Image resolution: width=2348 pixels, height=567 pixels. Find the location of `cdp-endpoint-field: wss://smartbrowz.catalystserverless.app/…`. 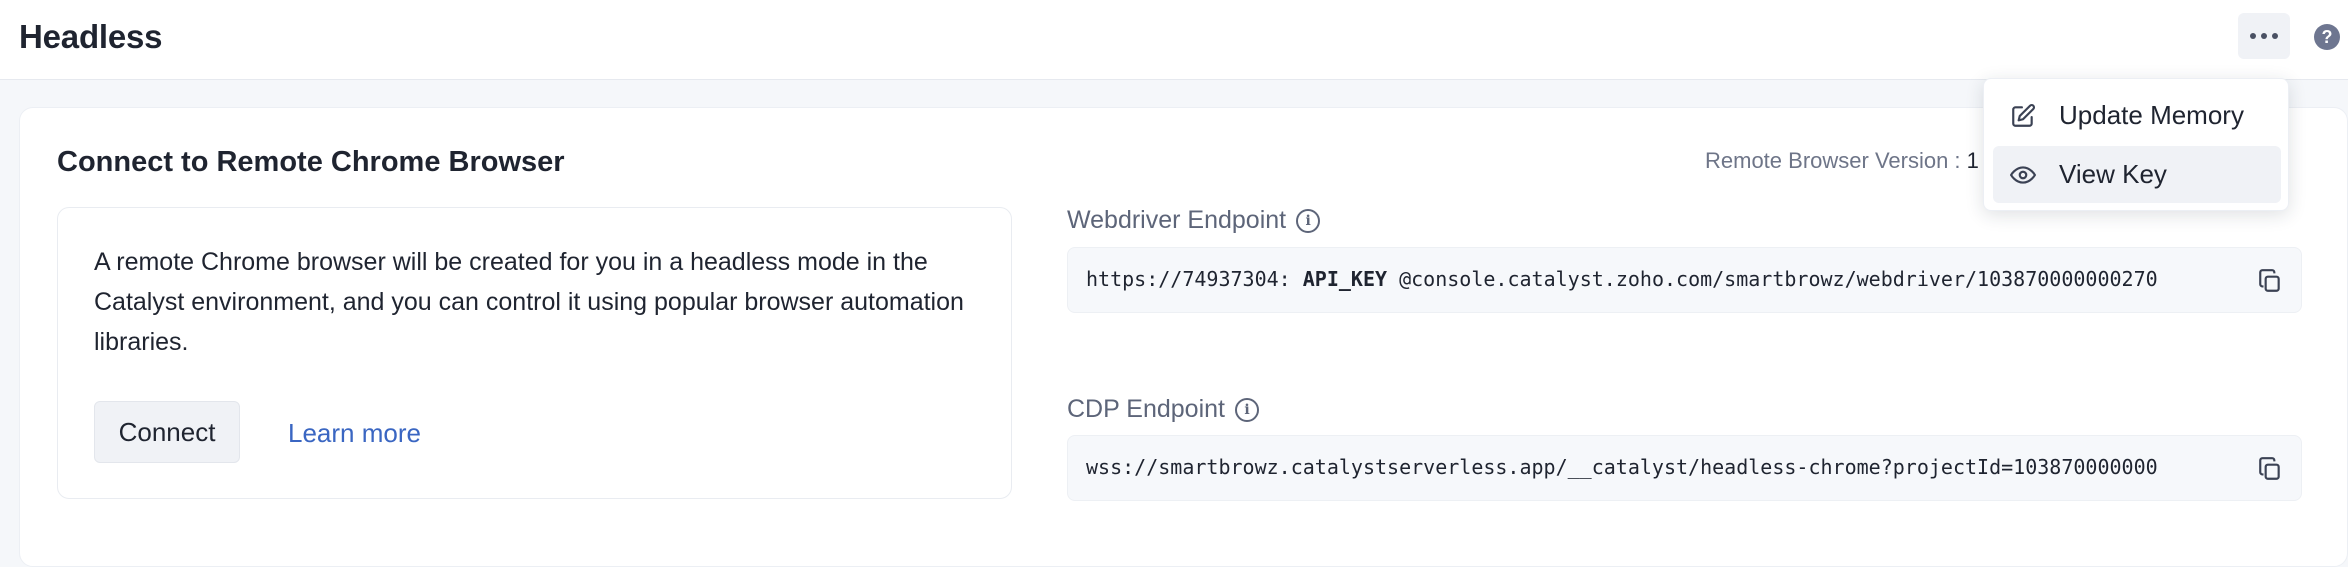

cdp-endpoint-field: wss://smartbrowz.catalystserverless.app/… is located at coordinates (1684, 468).